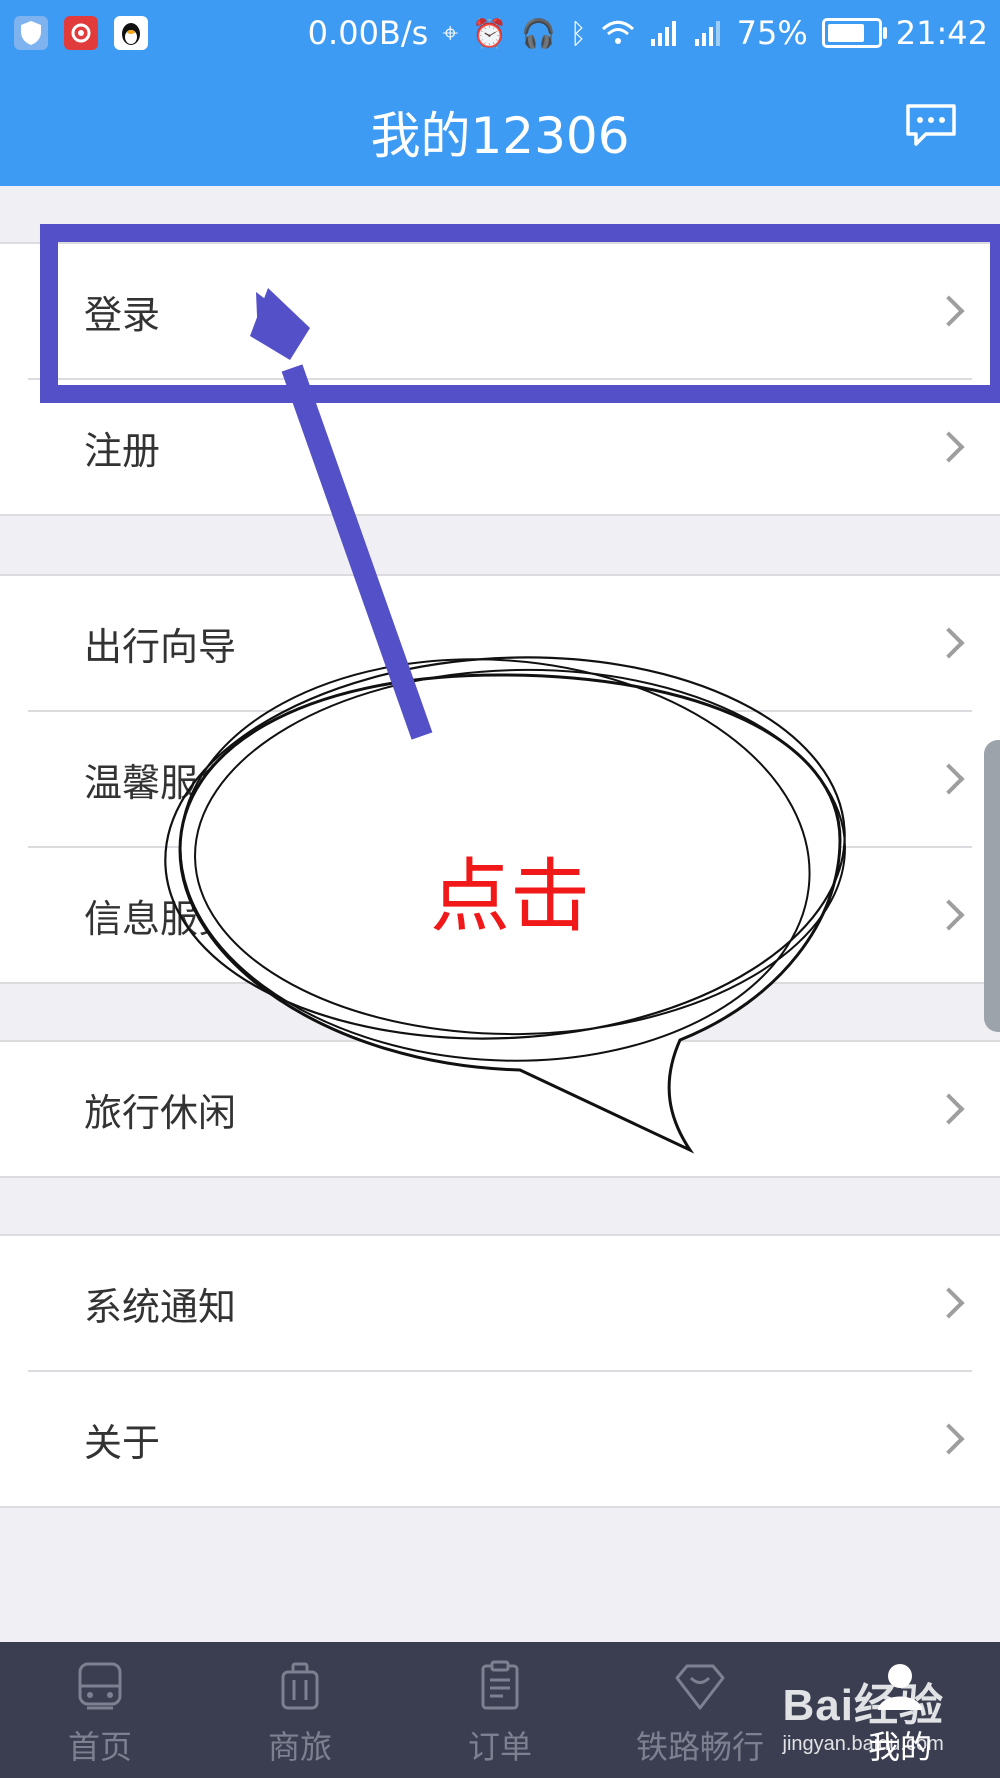 This screenshot has width=1000, height=1778. I want to click on status-app-icons, so click(81, 33).